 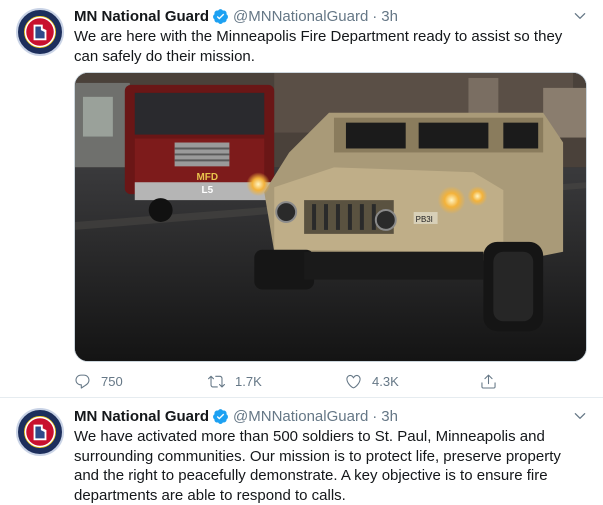 I want to click on truck-number: L5, so click(x=208, y=190).